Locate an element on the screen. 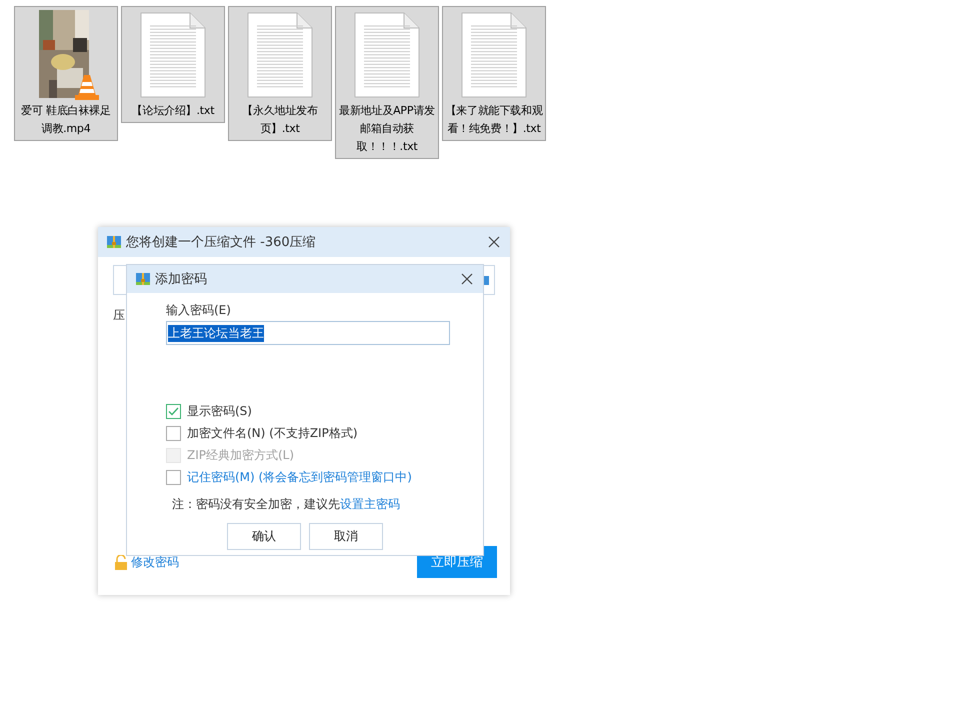 Image resolution: width=980 pixels, height=720 pixels. option-label: 显示密码(S) is located at coordinates (219, 411).